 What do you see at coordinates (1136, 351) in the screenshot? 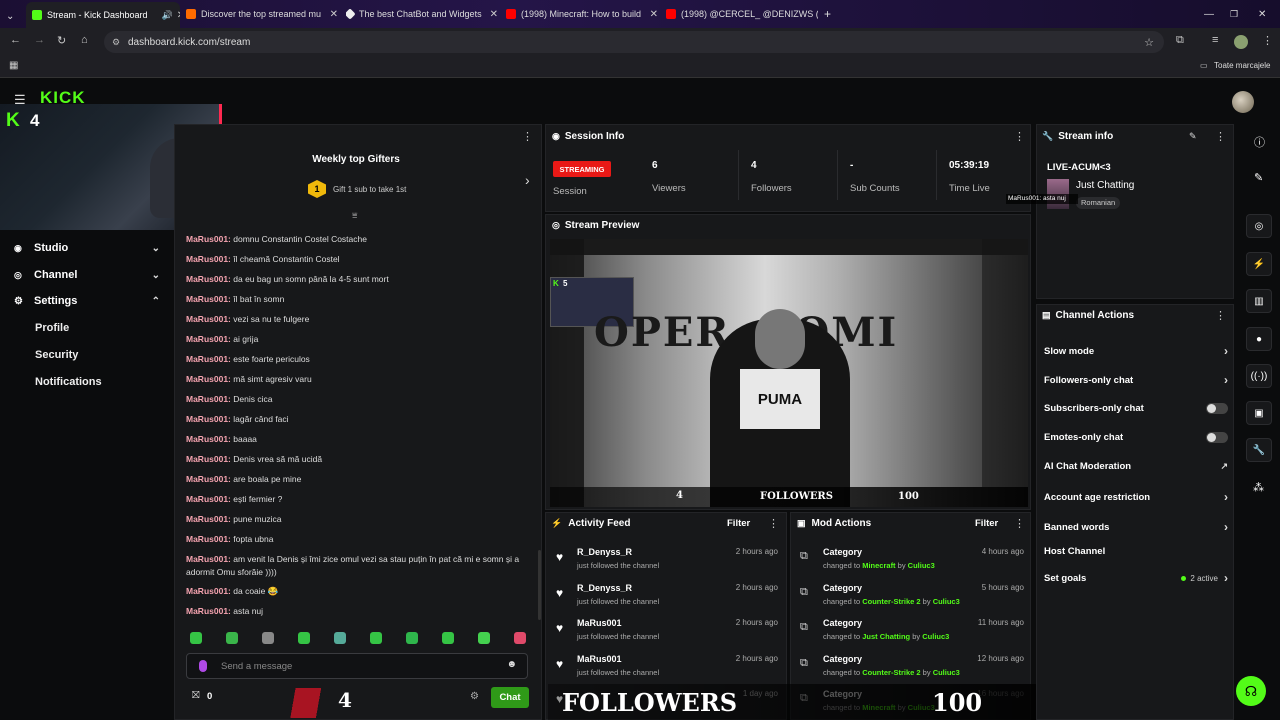
I see `channel-action-slow-mode: Slow mode ›` at bounding box center [1136, 351].